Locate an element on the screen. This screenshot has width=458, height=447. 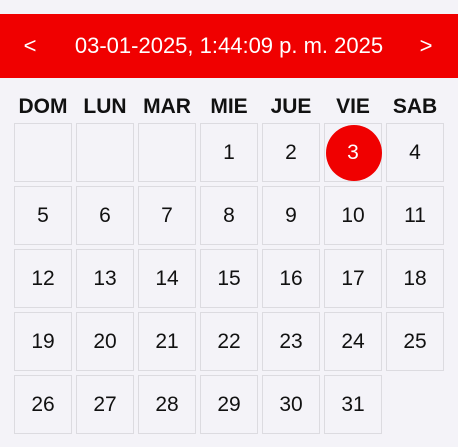
weekday-label-lun: LUN is located at coordinates (105, 106).